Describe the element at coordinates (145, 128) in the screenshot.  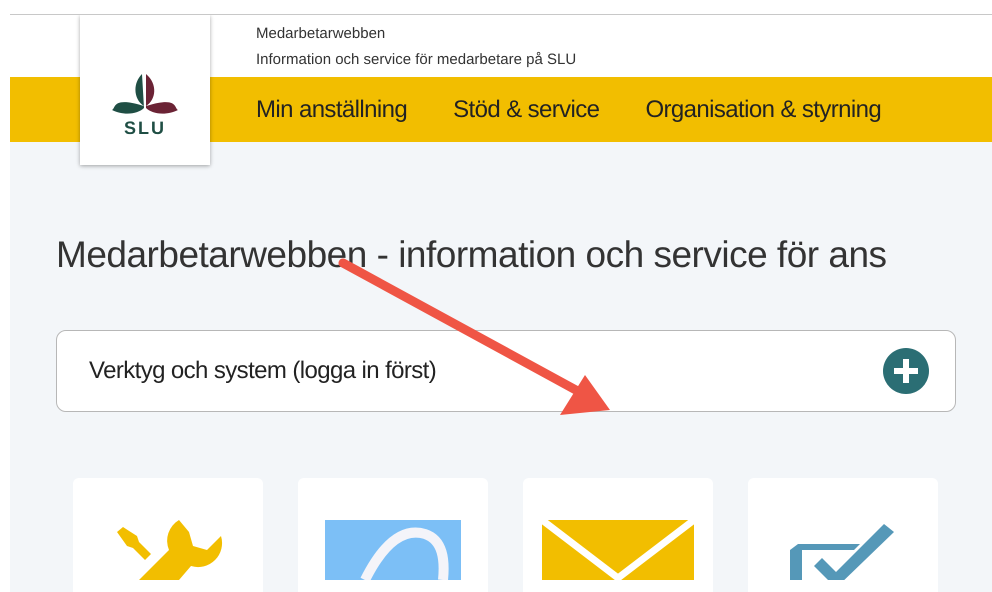
I see `logo-text: SLU` at that location.